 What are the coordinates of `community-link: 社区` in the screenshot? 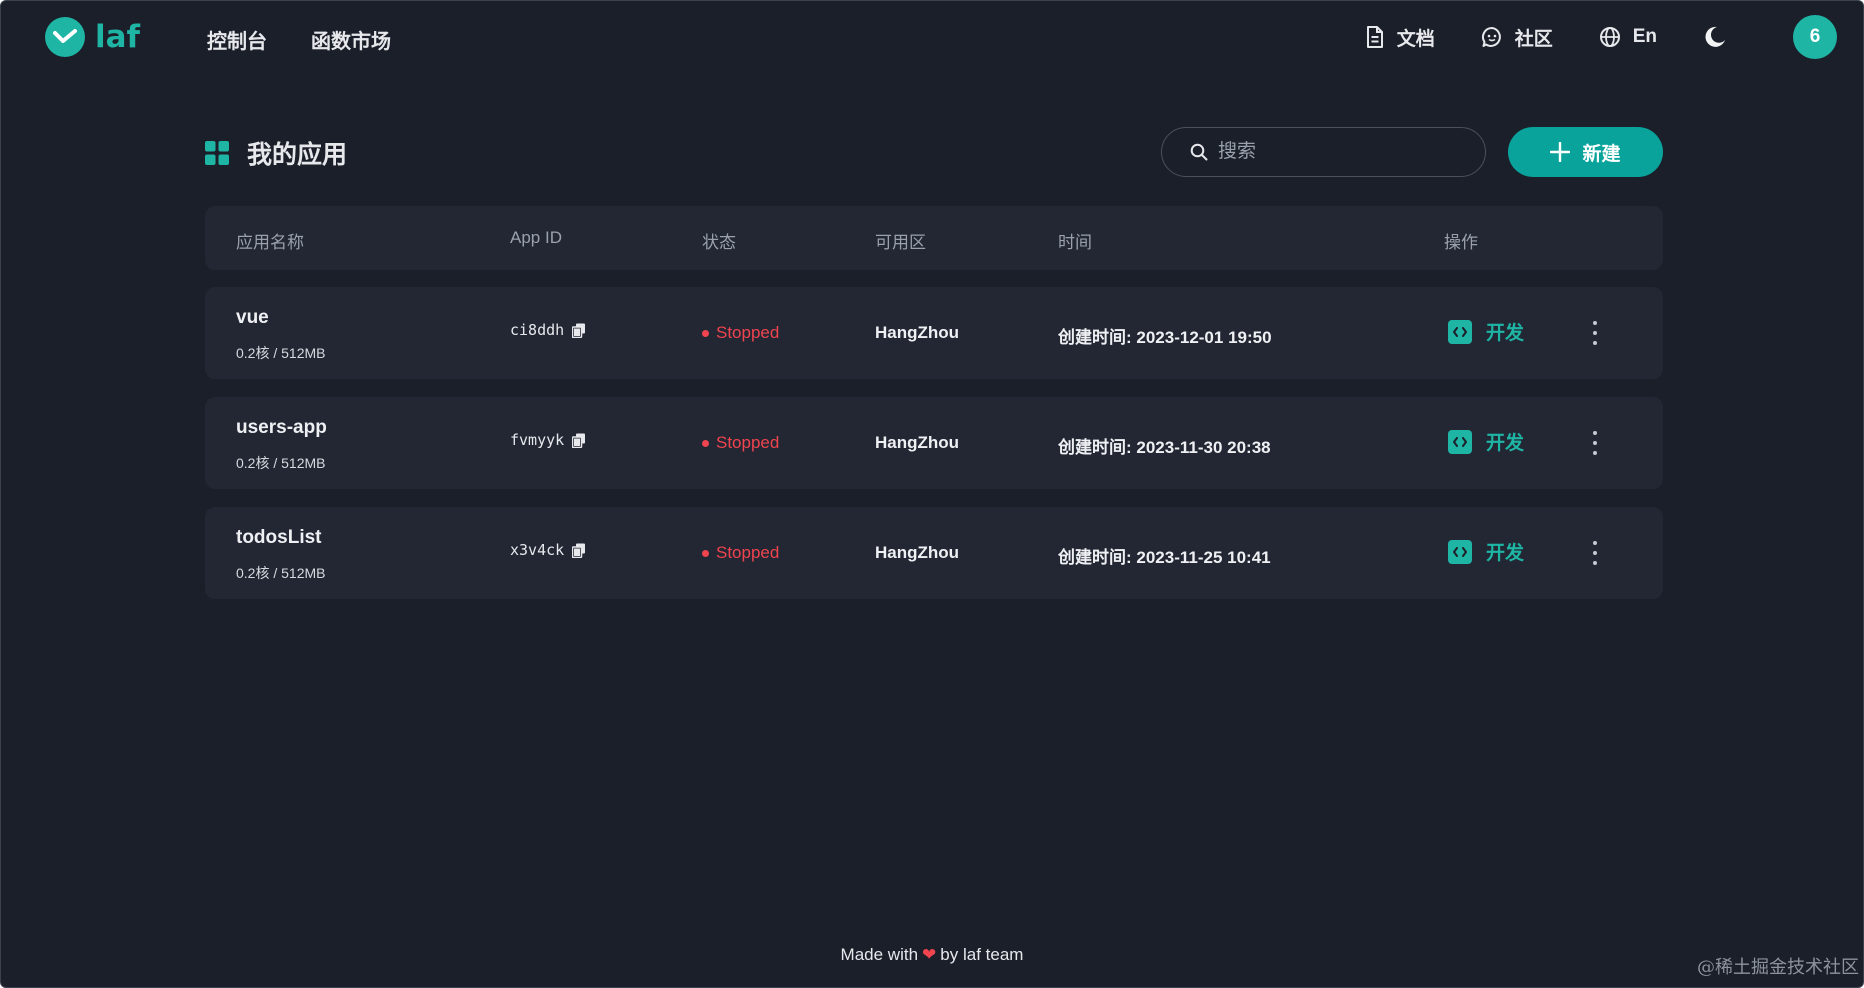 It's located at (1517, 37).